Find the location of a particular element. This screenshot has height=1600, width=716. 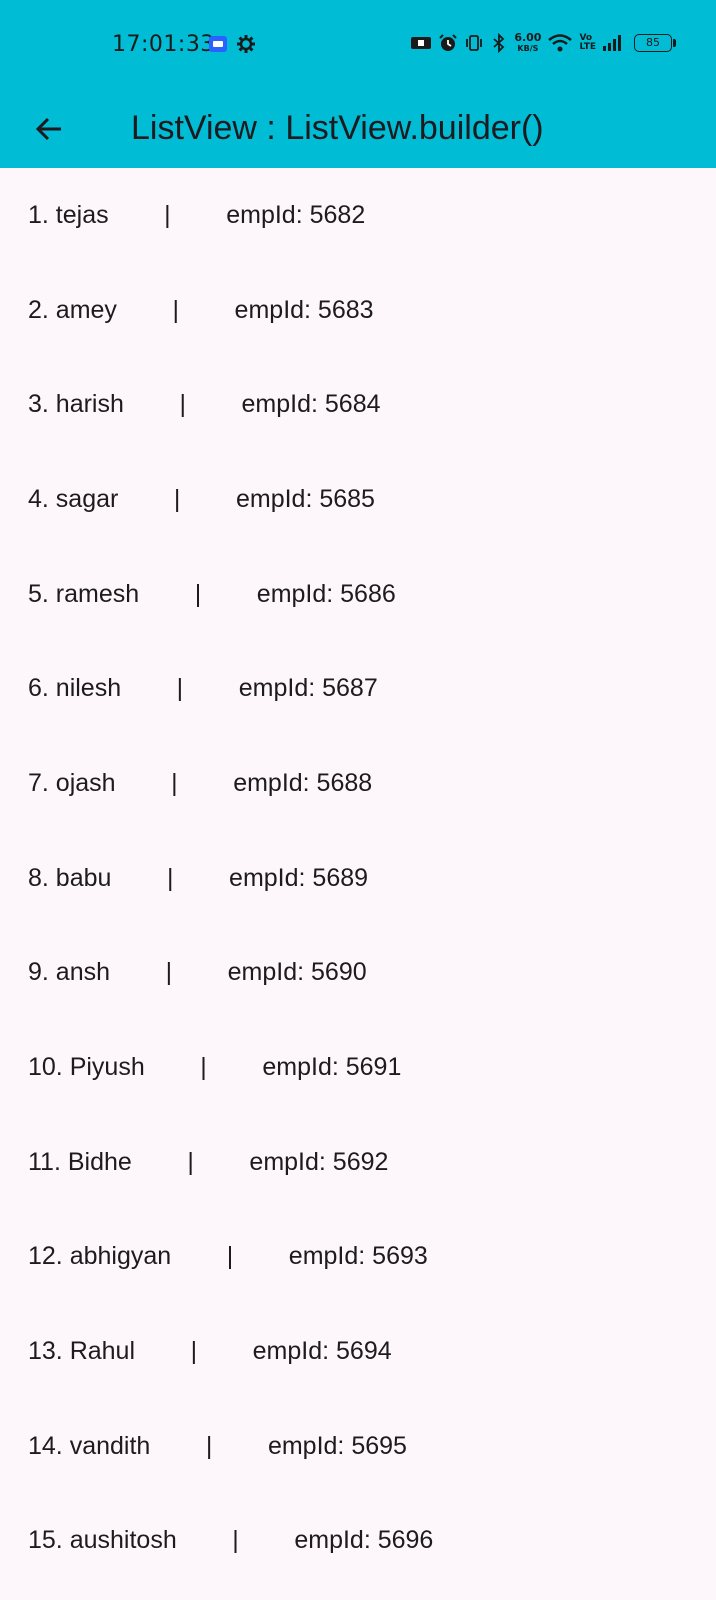

volte-bottom: LTE is located at coordinates (587, 47).